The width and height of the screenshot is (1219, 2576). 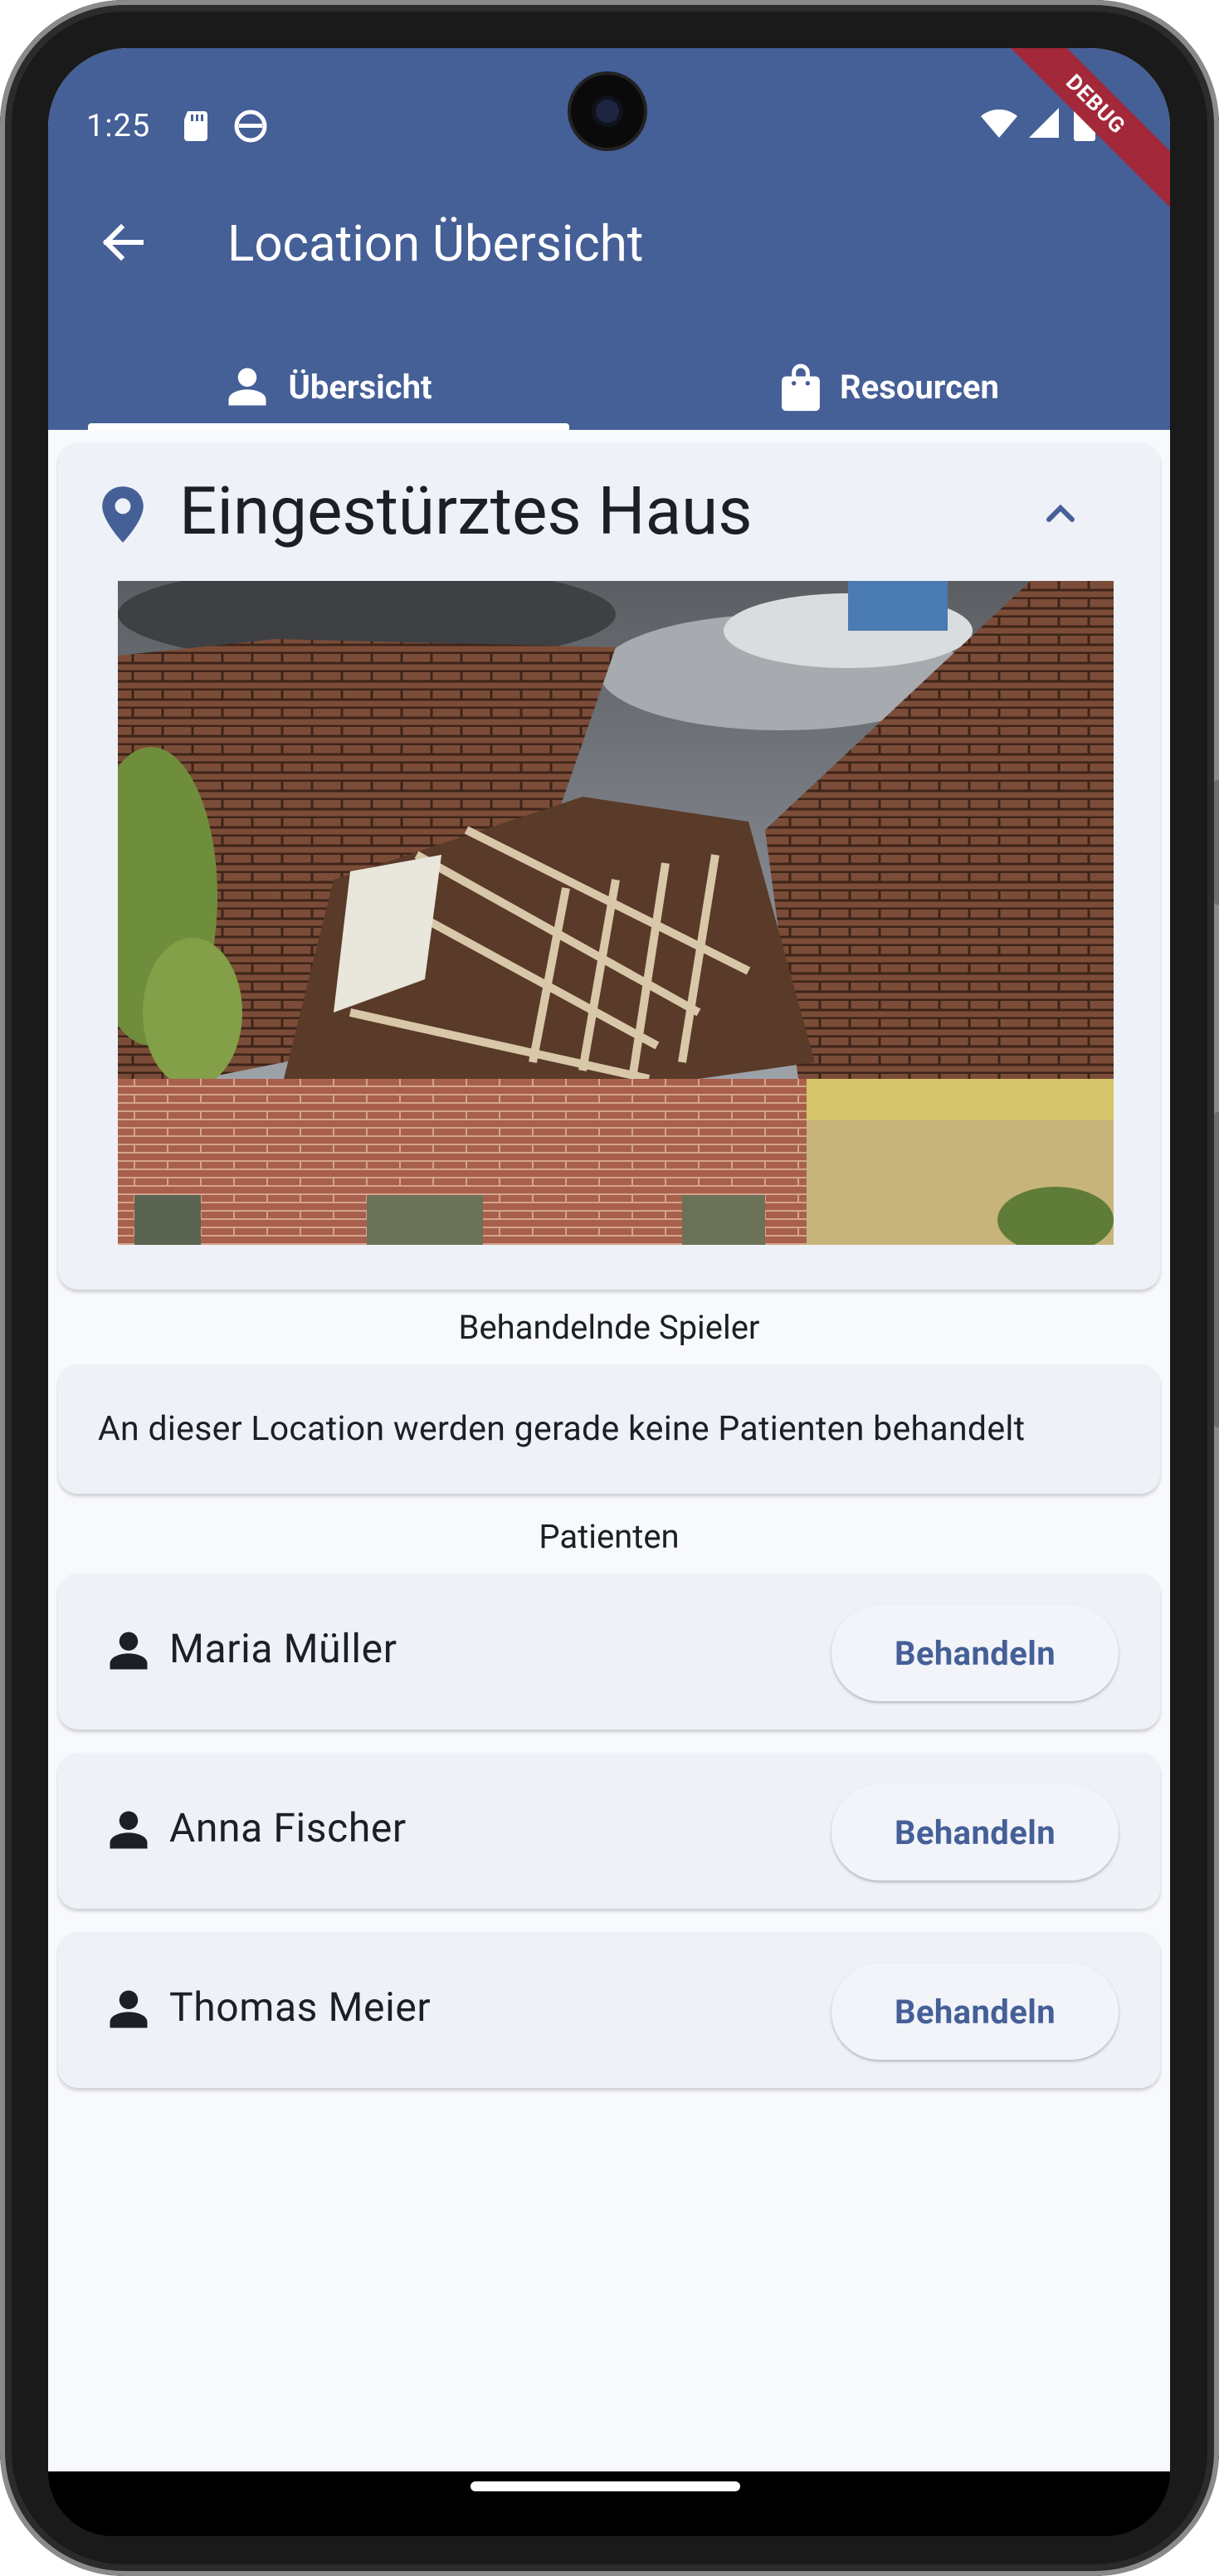 What do you see at coordinates (608, 111) in the screenshot?
I see `front-camera` at bounding box center [608, 111].